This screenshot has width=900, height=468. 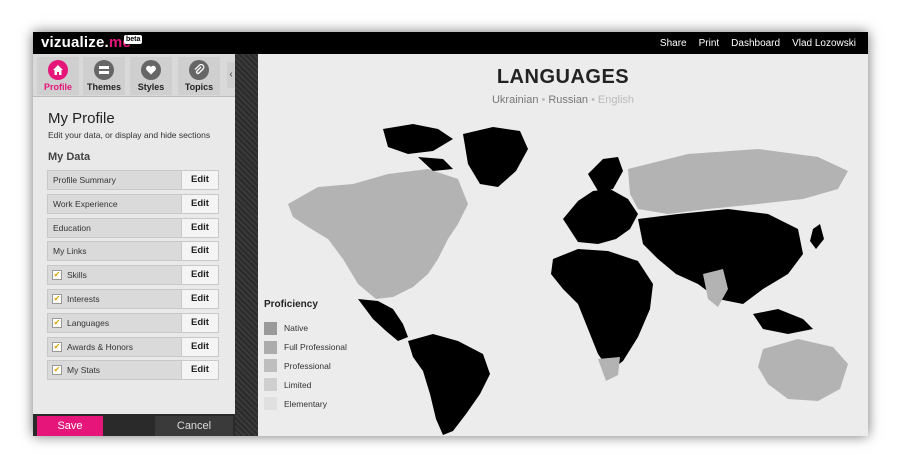 What do you see at coordinates (305, 347) in the screenshot?
I see `legend-item: Full Professional` at bounding box center [305, 347].